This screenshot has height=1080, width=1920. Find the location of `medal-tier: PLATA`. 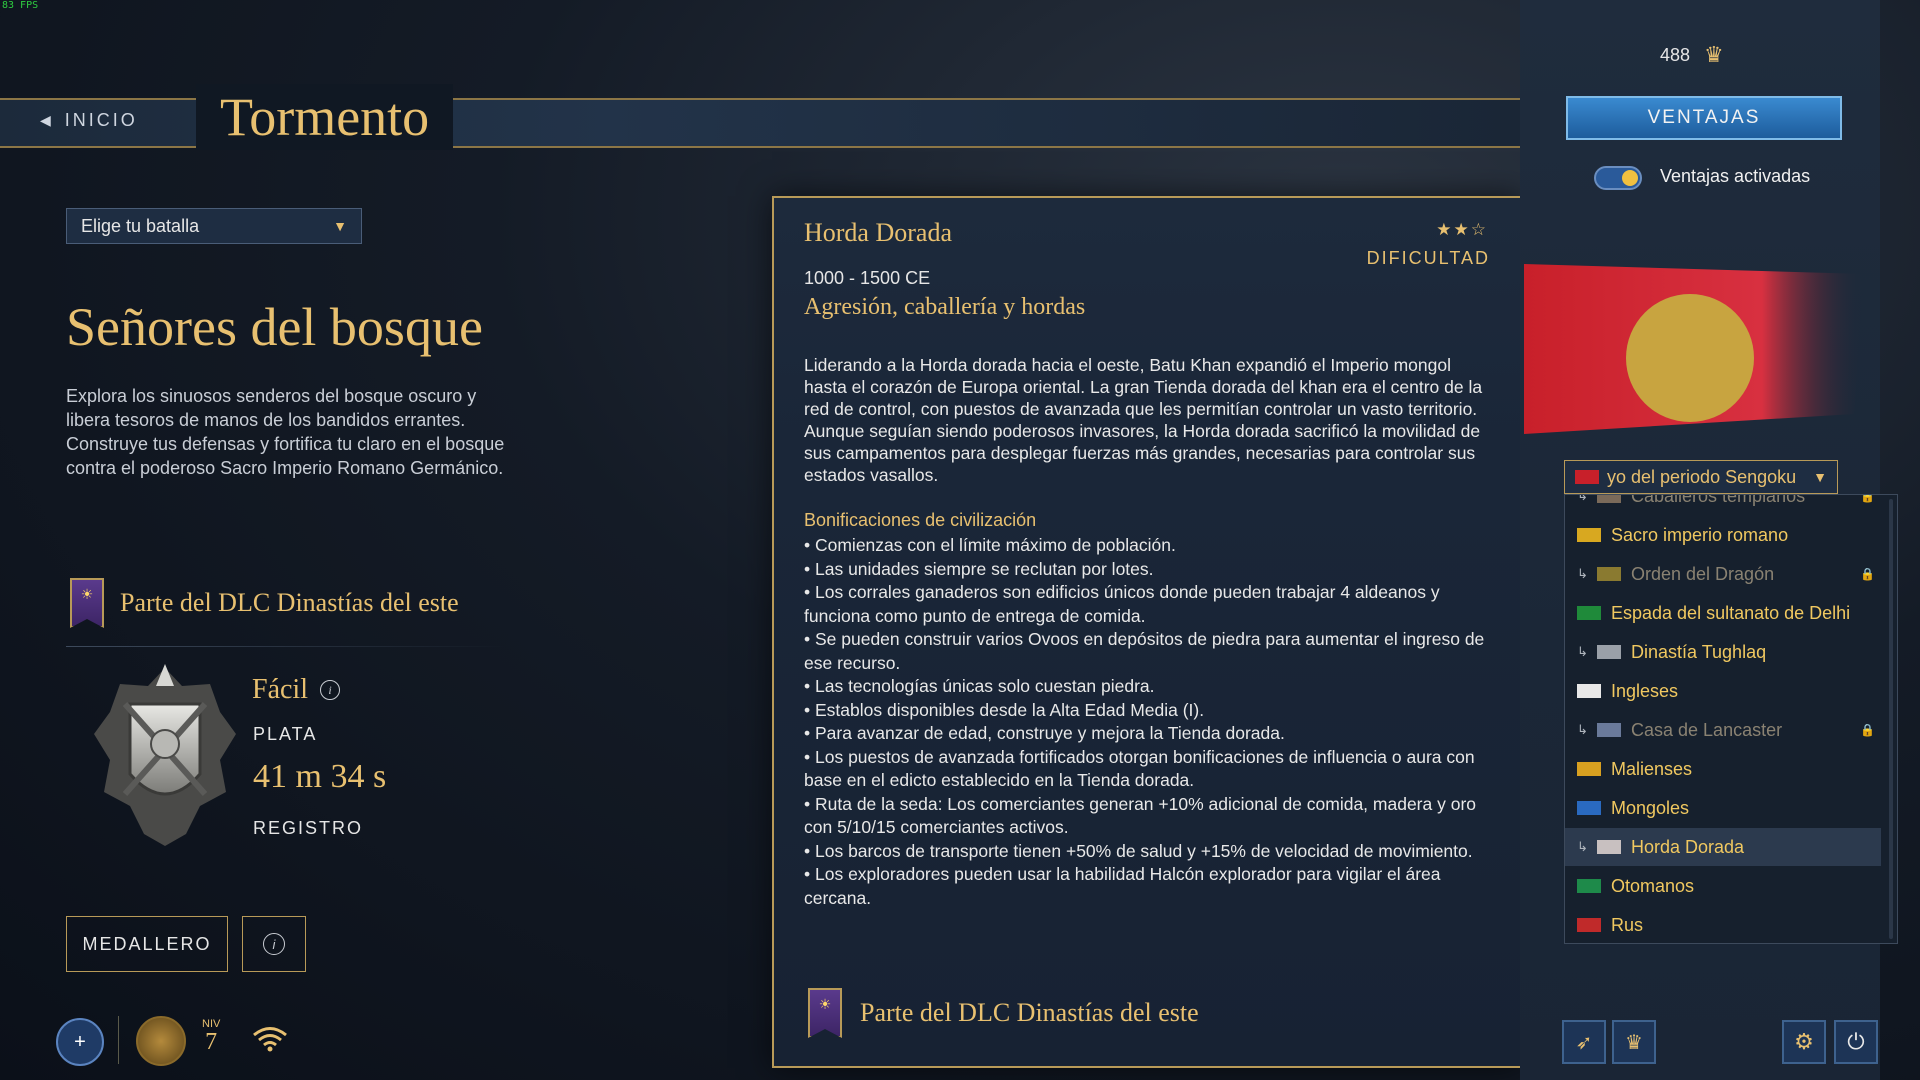

medal-tier: PLATA is located at coordinates (285, 734).